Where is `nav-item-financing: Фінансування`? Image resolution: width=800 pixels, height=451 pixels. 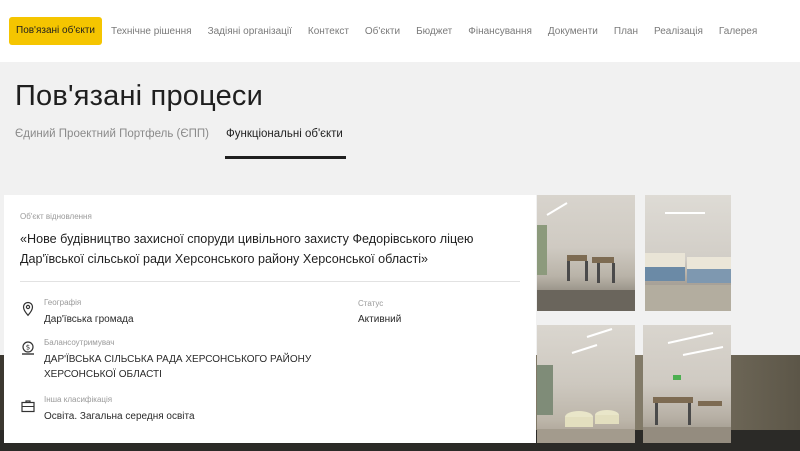 nav-item-financing: Фінансування is located at coordinates (500, 31).